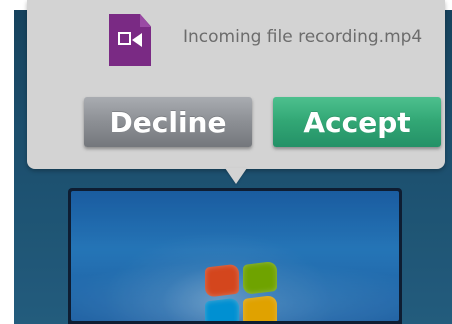 This screenshot has height=324, width=452. I want to click on decline-button: Decline, so click(168, 122).